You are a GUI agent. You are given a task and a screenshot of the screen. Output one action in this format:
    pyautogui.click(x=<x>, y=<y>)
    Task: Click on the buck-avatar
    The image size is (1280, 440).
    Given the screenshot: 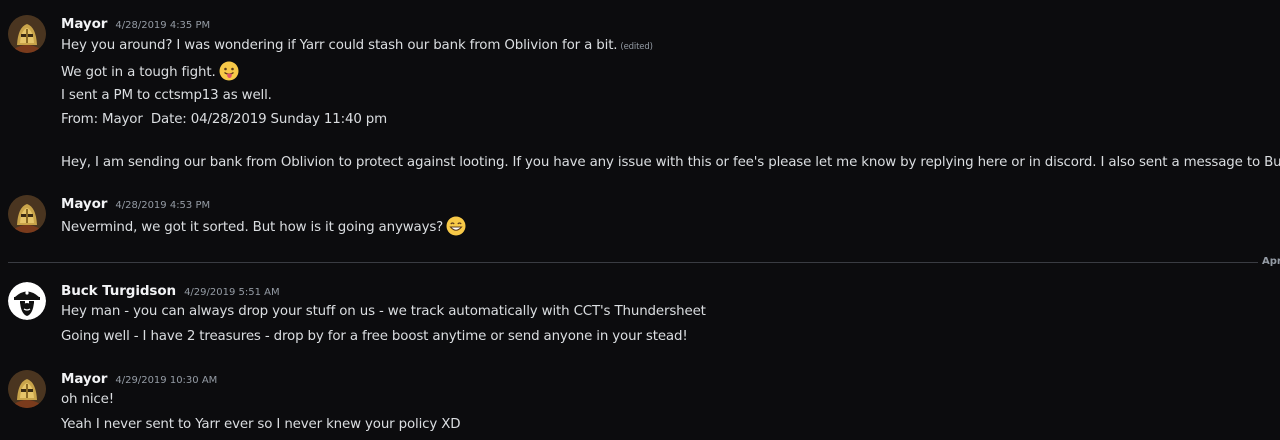 What is the action you would take?
    pyautogui.click(x=27, y=301)
    